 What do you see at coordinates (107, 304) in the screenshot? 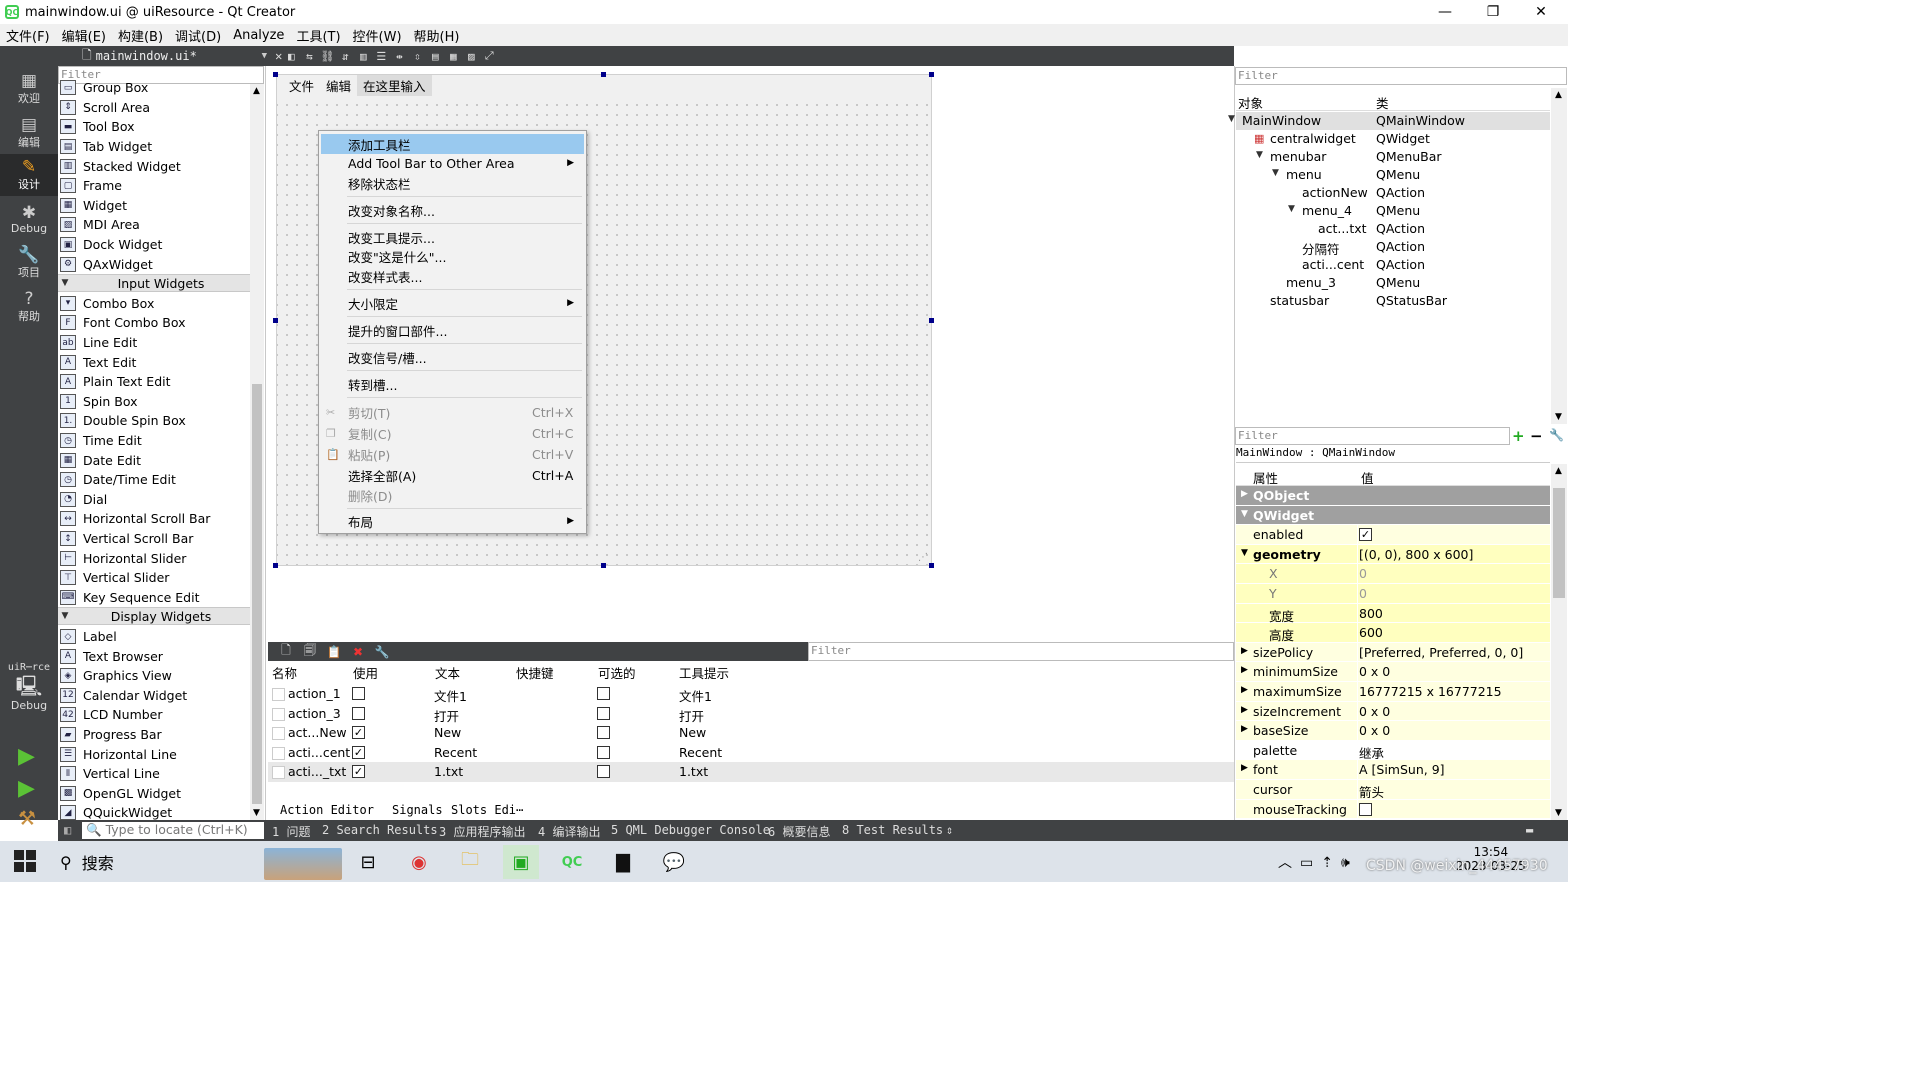
I see `widget-item-combo-box: ▾ Combo Box` at bounding box center [107, 304].